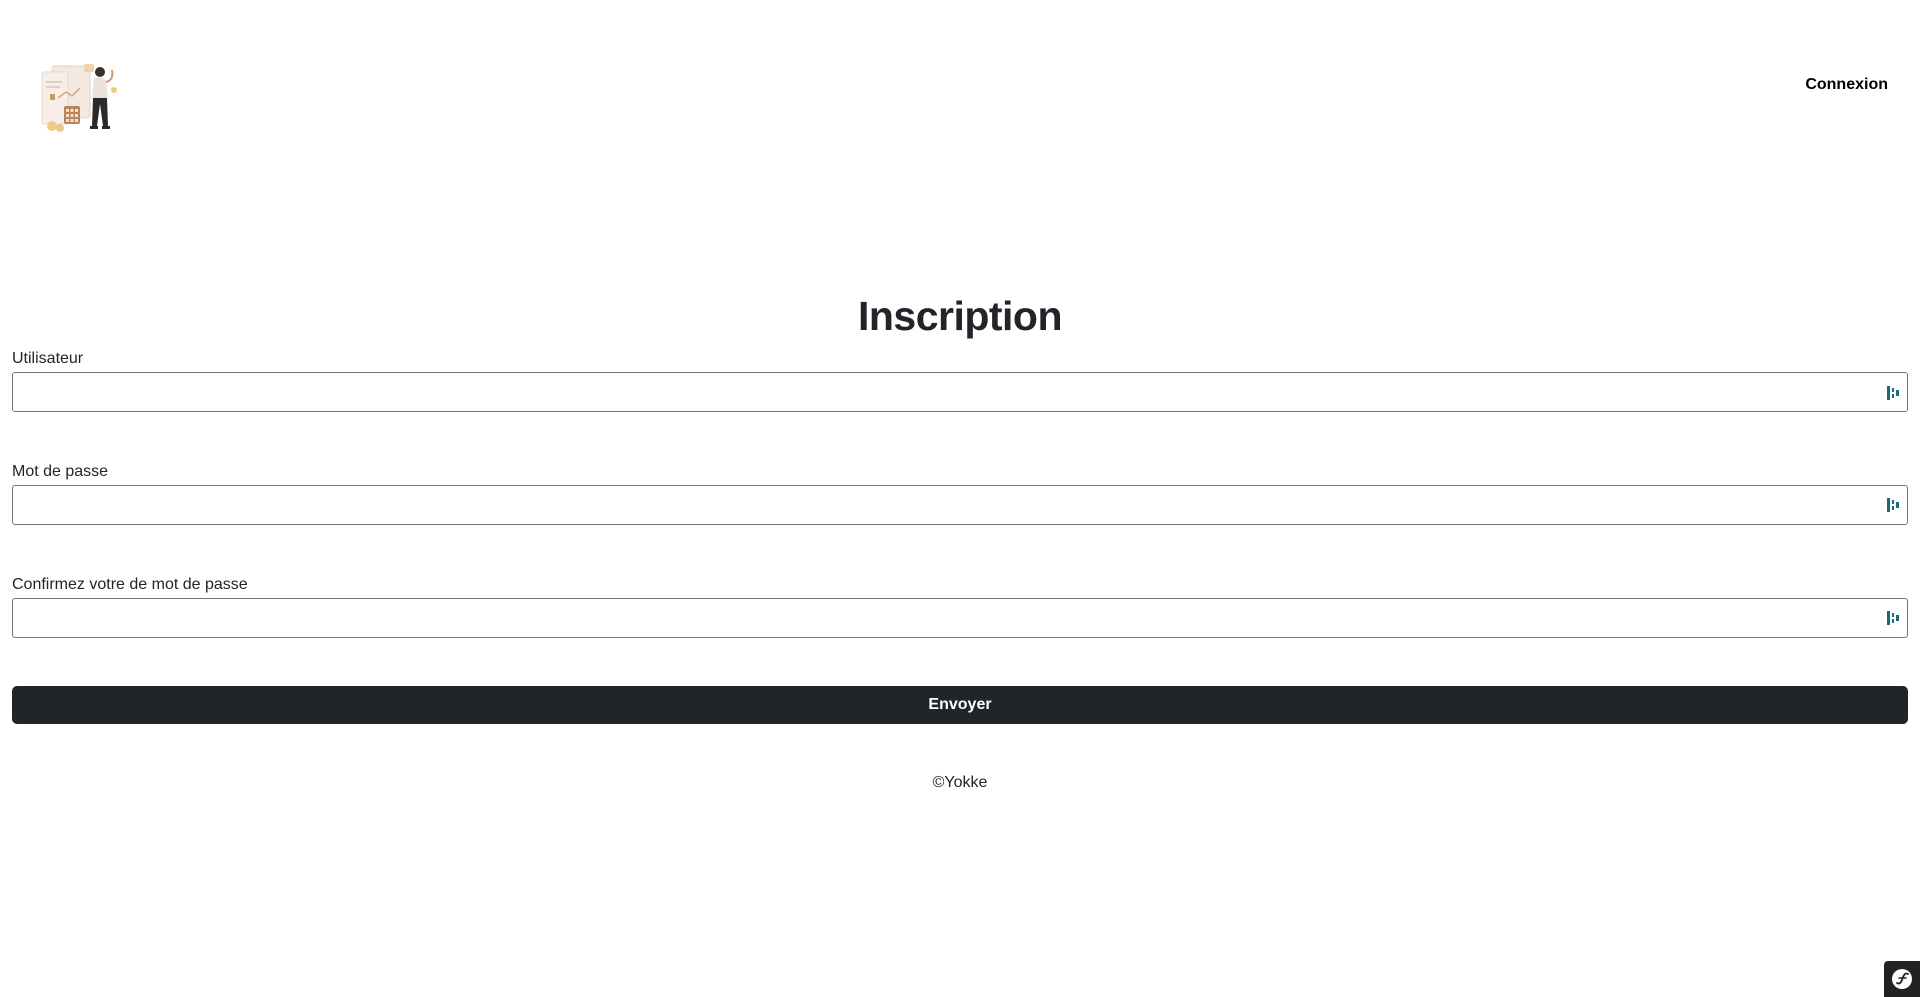 The width and height of the screenshot is (1920, 997). I want to click on symfony-icon, so click(1902, 979).